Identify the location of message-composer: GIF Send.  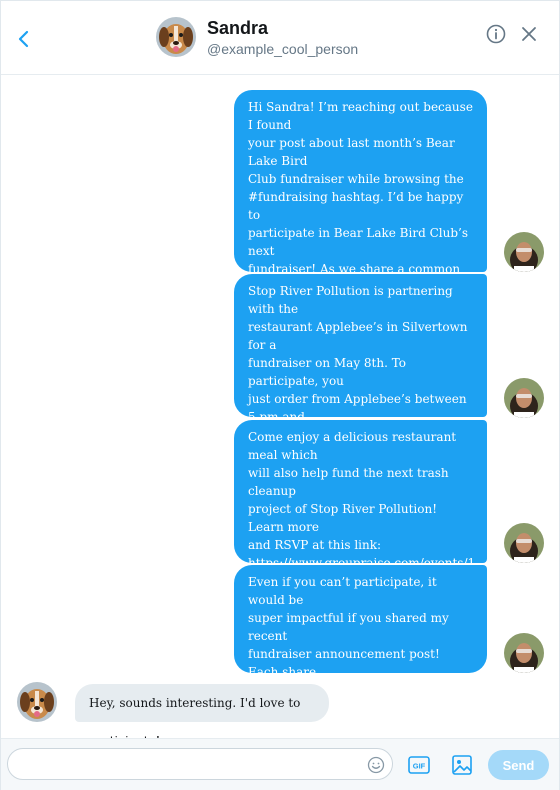
(280, 764).